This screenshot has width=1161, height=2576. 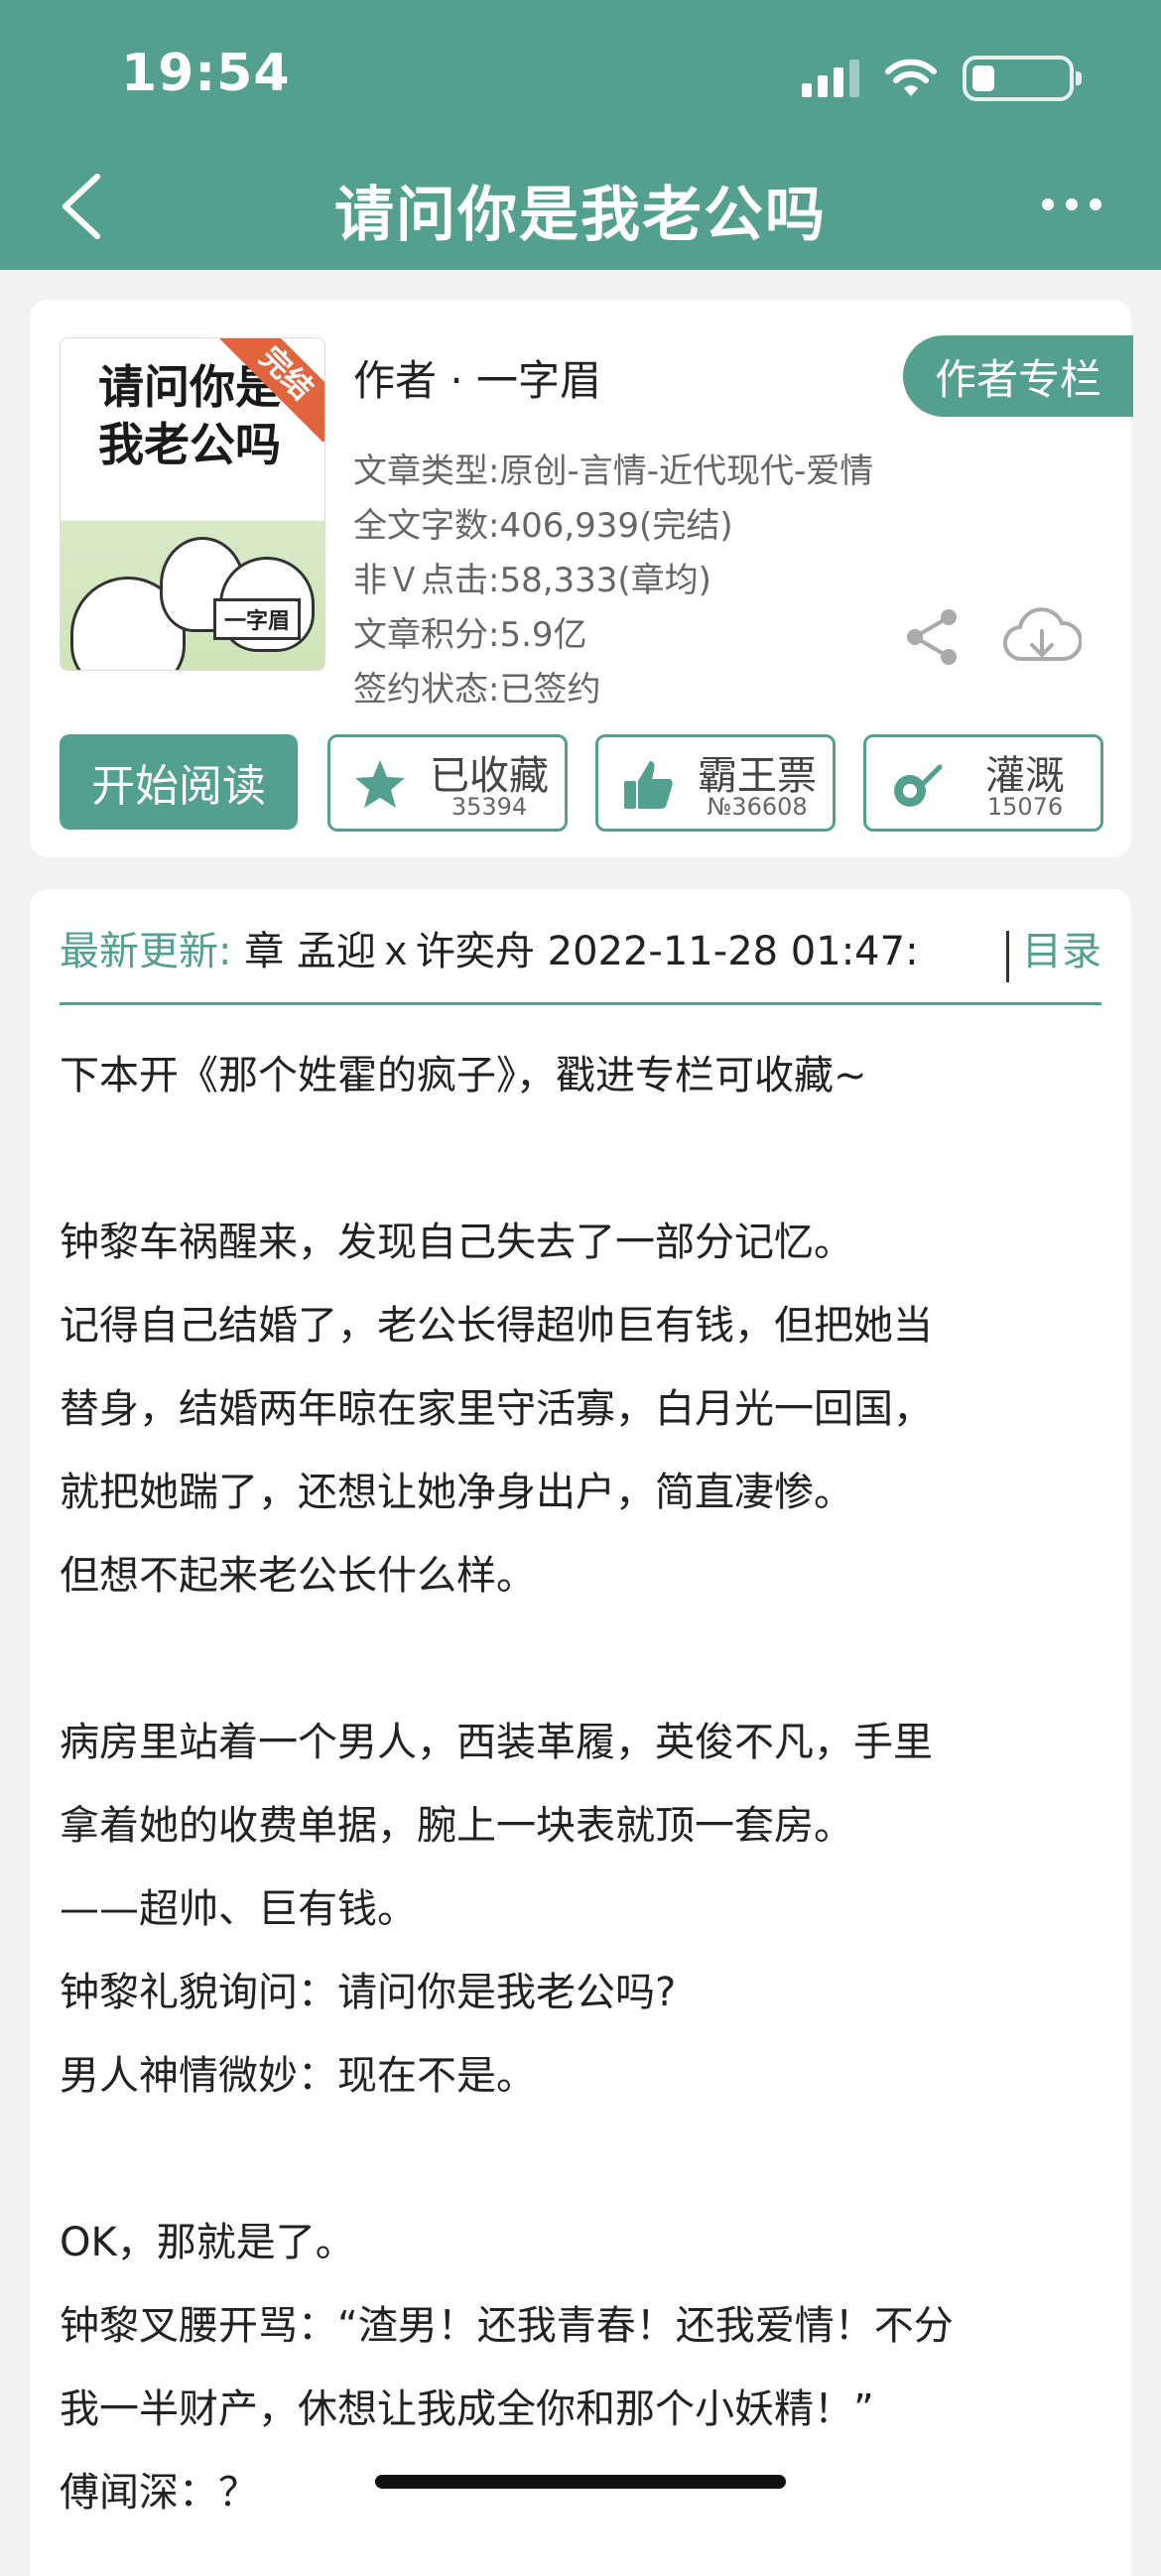 What do you see at coordinates (830, 78) in the screenshot?
I see `signal-icon` at bounding box center [830, 78].